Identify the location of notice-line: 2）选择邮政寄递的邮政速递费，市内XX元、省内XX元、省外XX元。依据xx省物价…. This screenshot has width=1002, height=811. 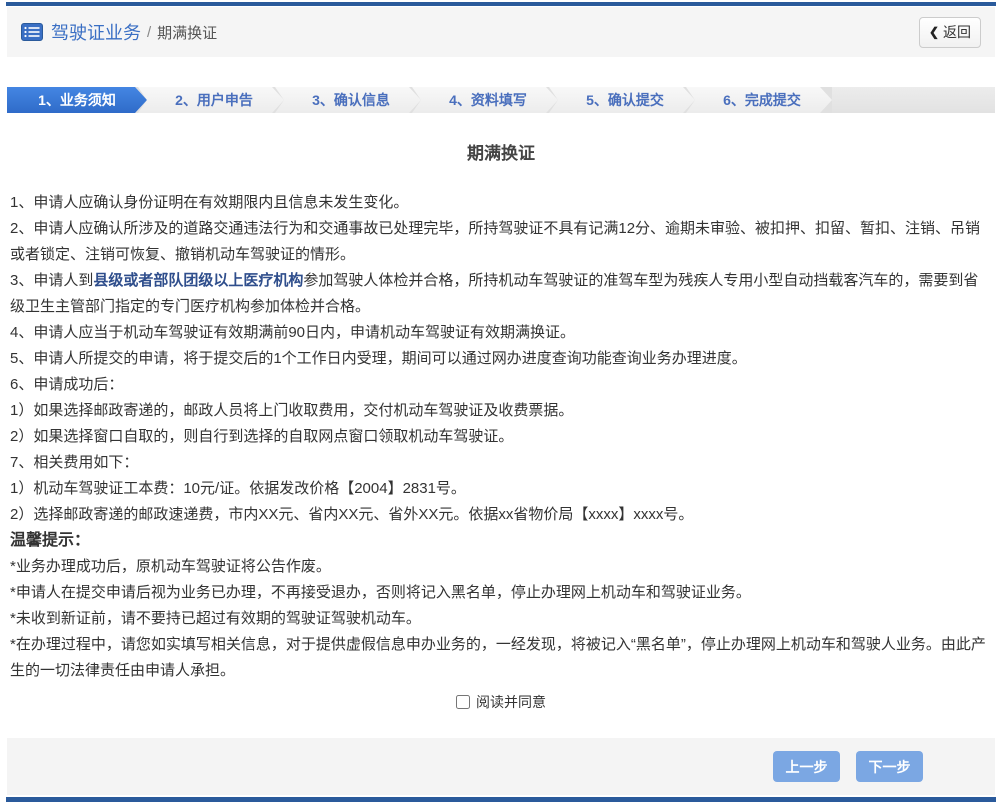
(352, 514).